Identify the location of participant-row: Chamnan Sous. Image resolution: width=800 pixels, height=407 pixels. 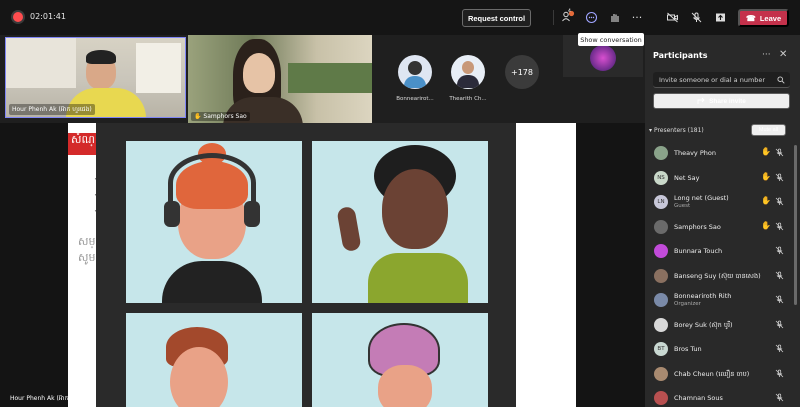
(720, 396).